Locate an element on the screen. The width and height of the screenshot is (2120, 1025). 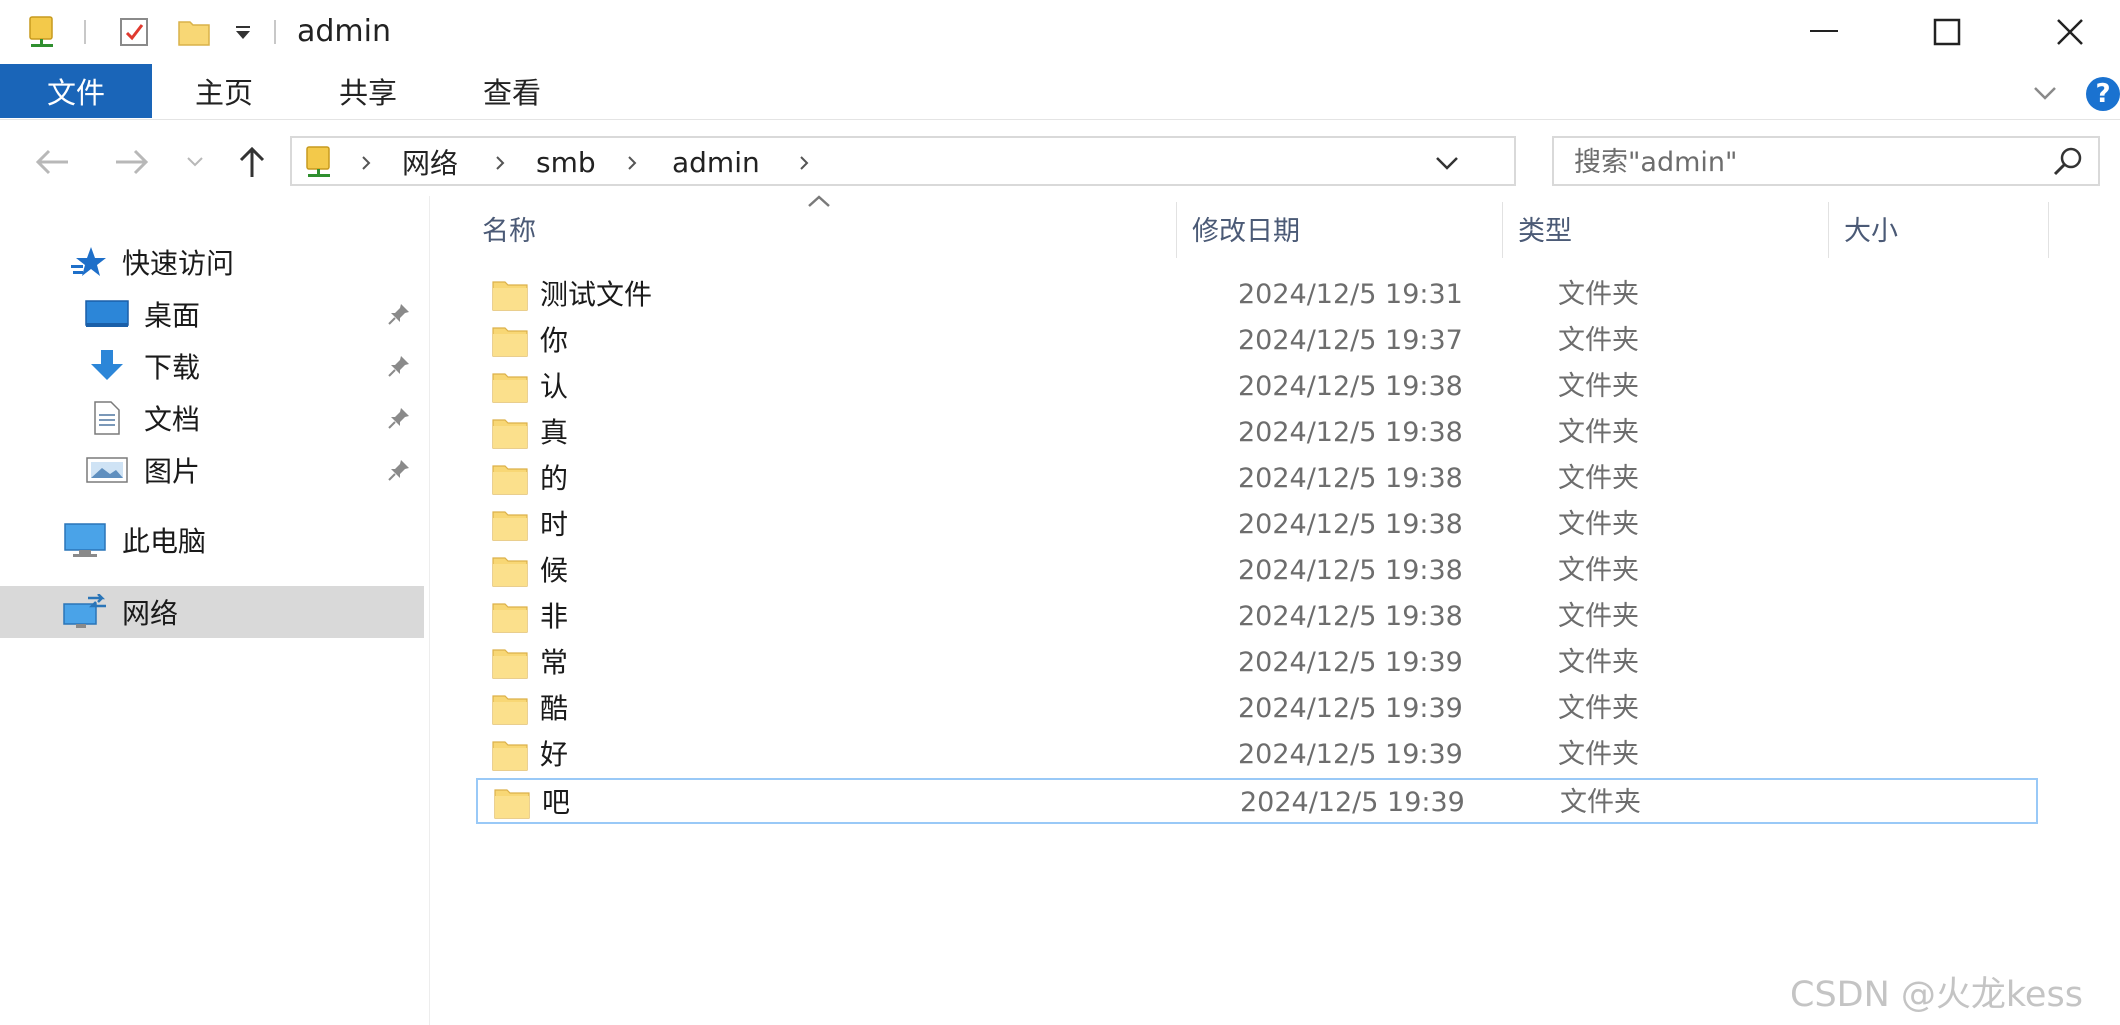
nav-item-downloads: 下载 is located at coordinates (212, 366).